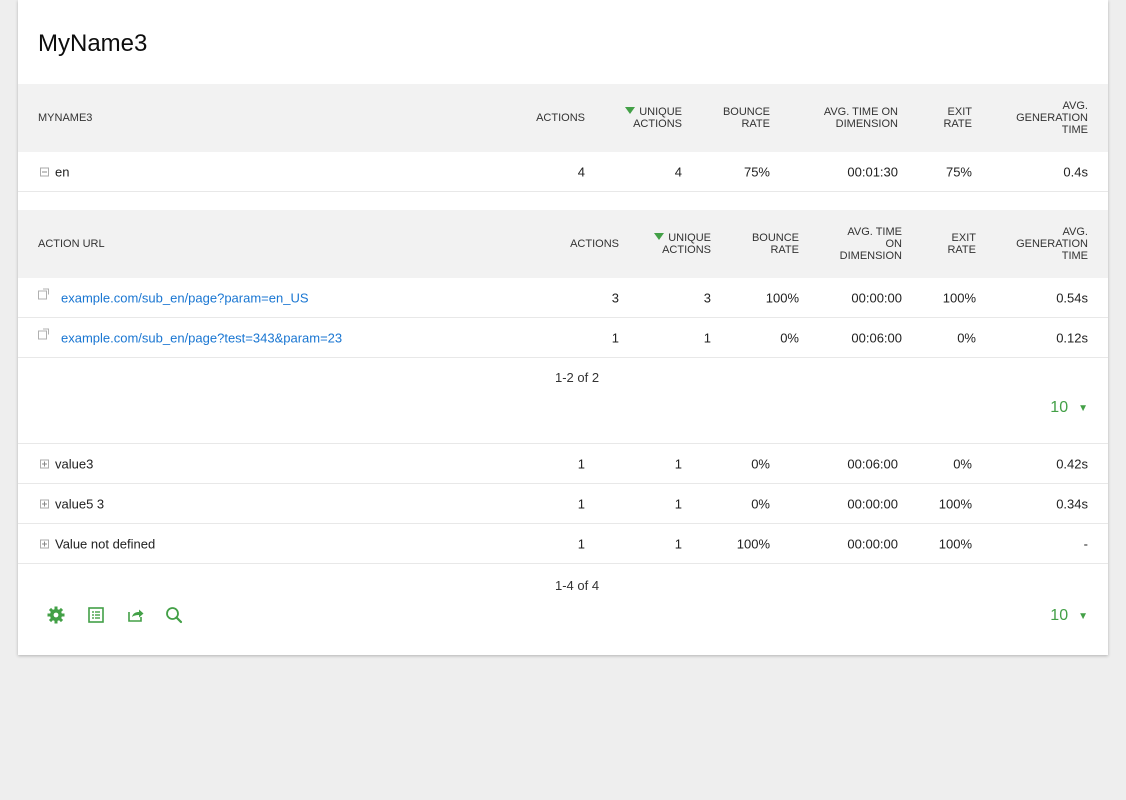  I want to click on cell-actions: 3, so click(615, 297).